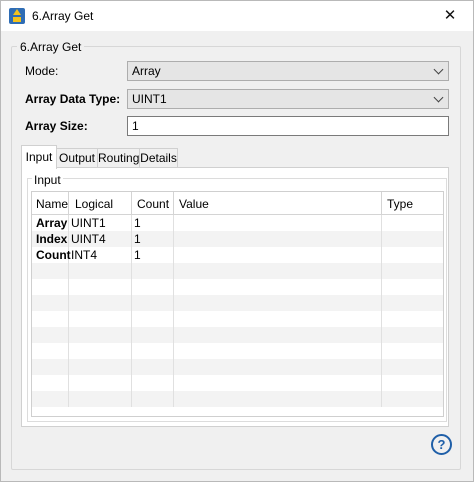 The image size is (474, 482). I want to click on window-title: 6.Array Get, so click(63, 16).